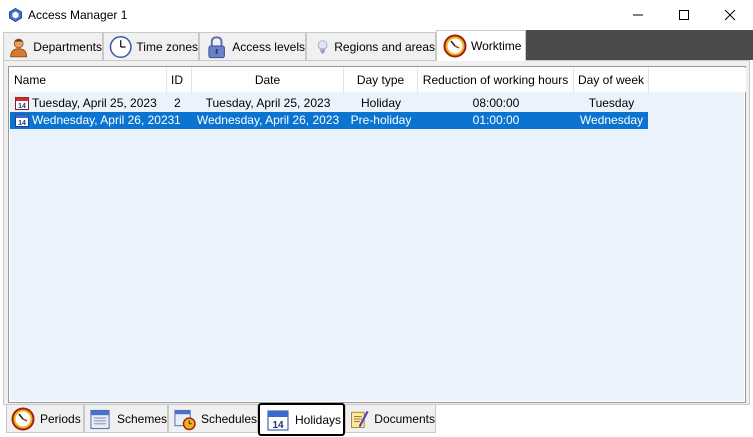  I want to click on minimize-button, so click(638, 15).